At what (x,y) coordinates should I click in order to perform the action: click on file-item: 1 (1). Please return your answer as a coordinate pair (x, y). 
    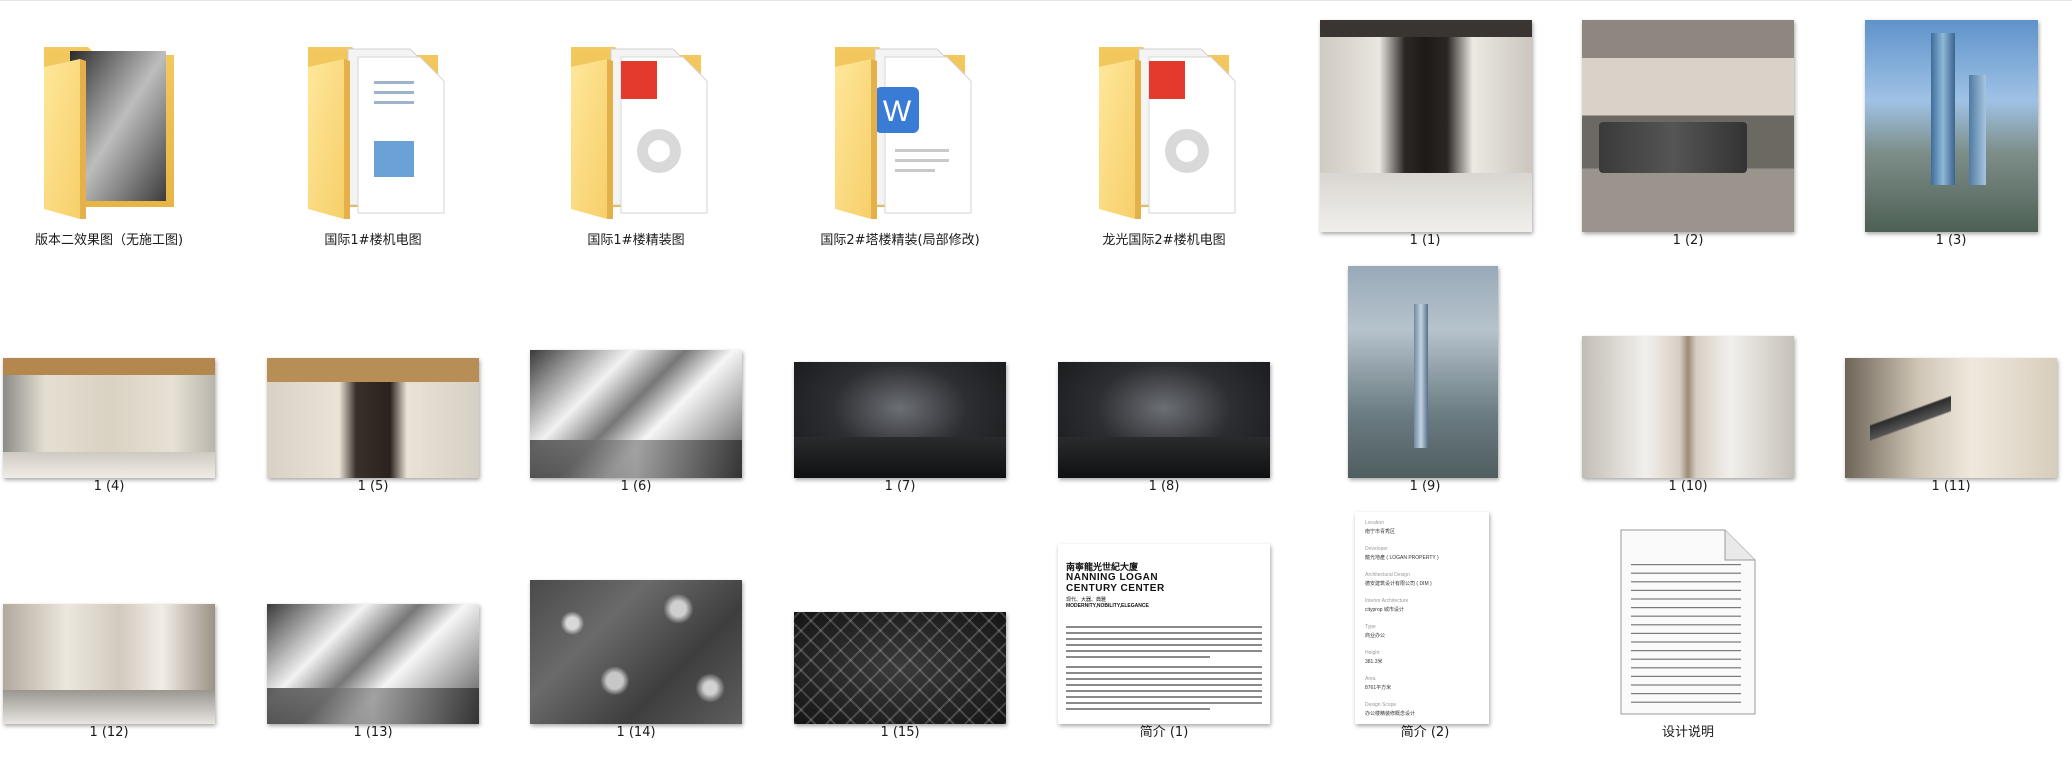
    Looking at the image, I should click on (1425, 131).